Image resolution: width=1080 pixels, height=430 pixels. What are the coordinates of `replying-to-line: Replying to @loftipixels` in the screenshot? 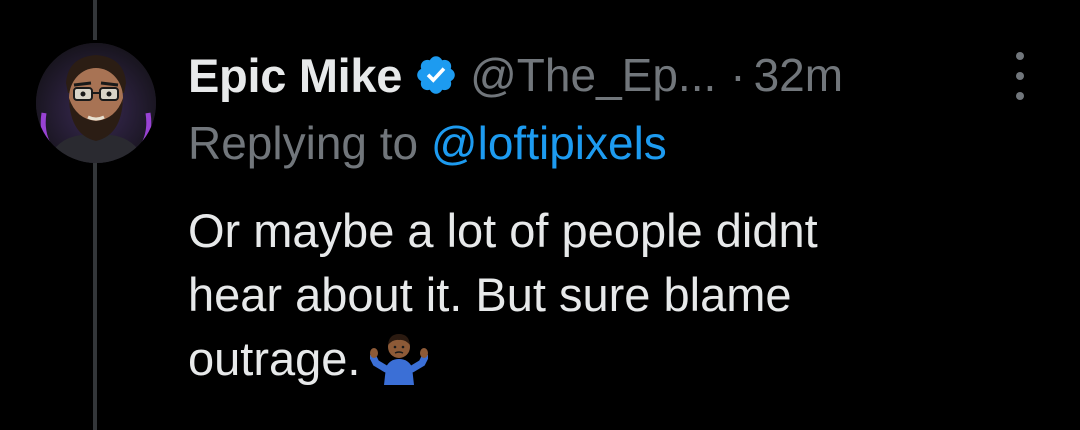 It's located at (427, 143).